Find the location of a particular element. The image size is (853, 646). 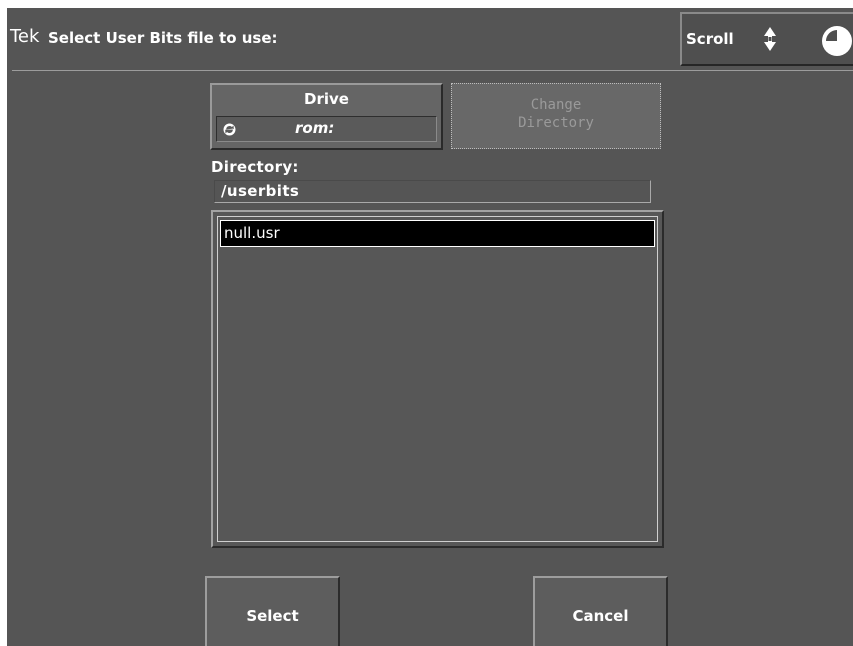

drive-selector: Drive rom: is located at coordinates (326, 116).